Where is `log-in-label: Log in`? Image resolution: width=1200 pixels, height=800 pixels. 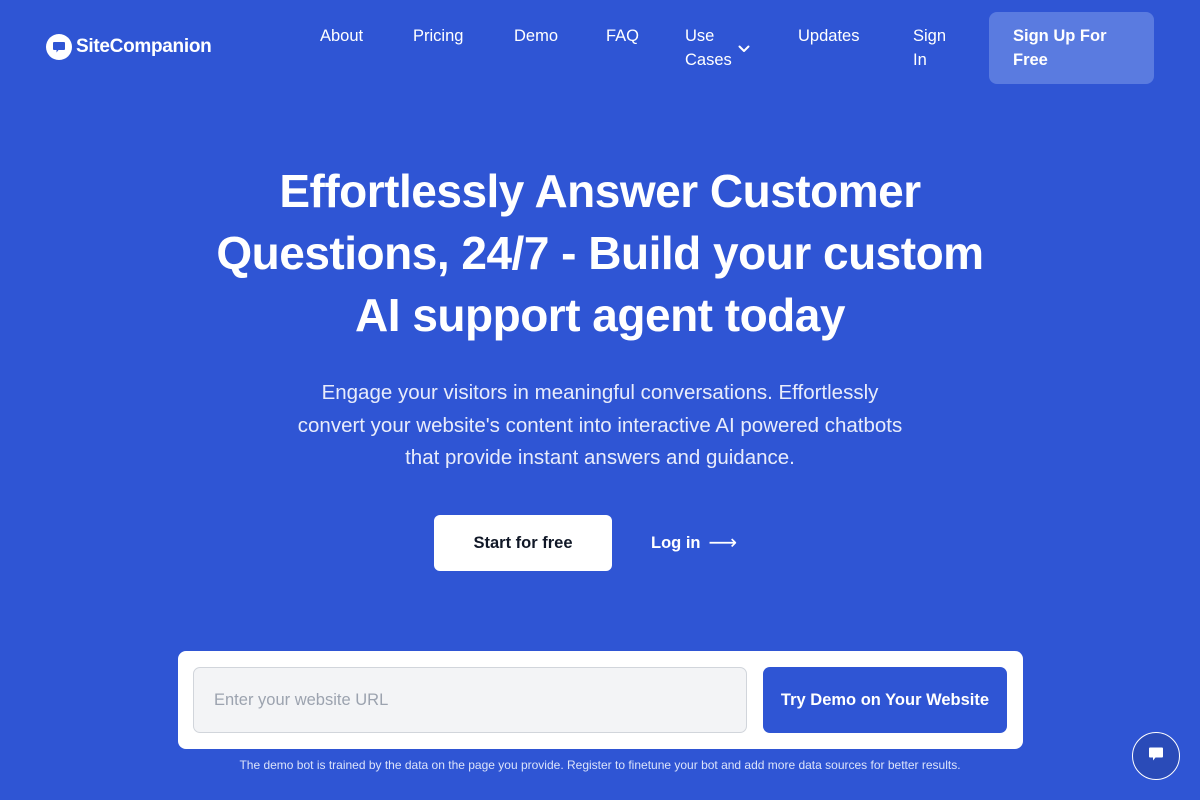
log-in-label: Log in is located at coordinates (676, 543).